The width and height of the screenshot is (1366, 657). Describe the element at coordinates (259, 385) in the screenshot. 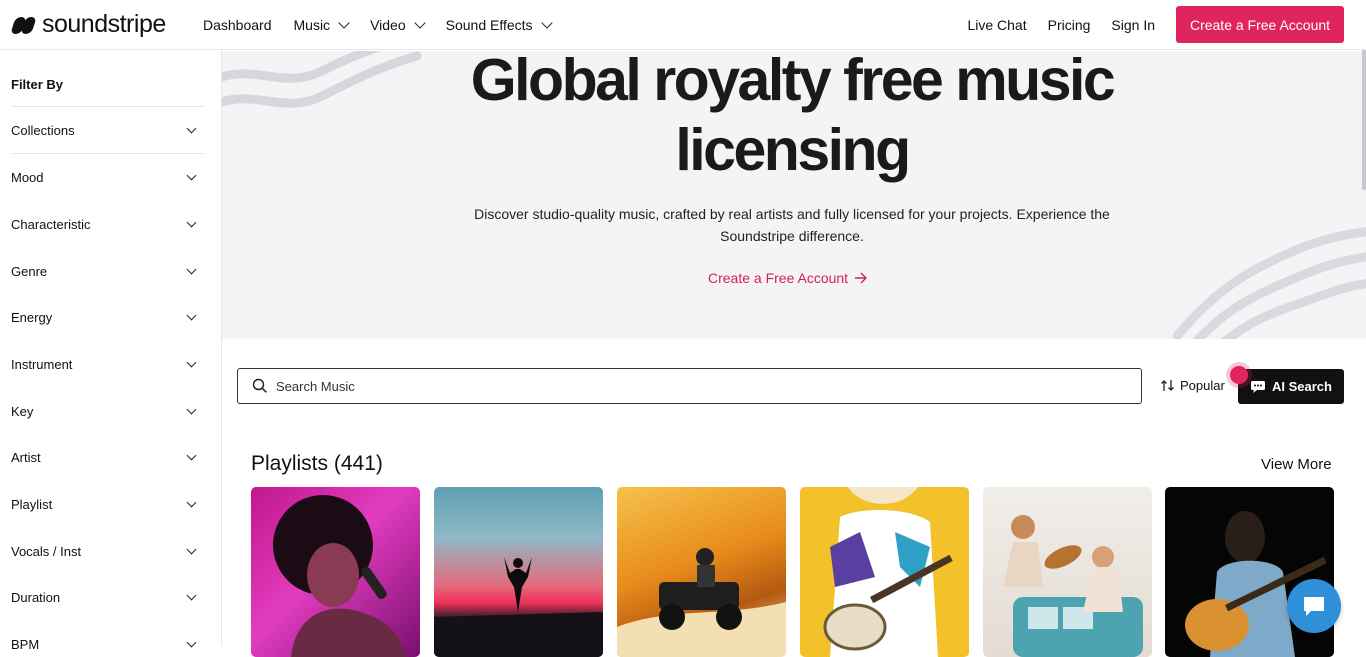

I see `search-icon` at that location.